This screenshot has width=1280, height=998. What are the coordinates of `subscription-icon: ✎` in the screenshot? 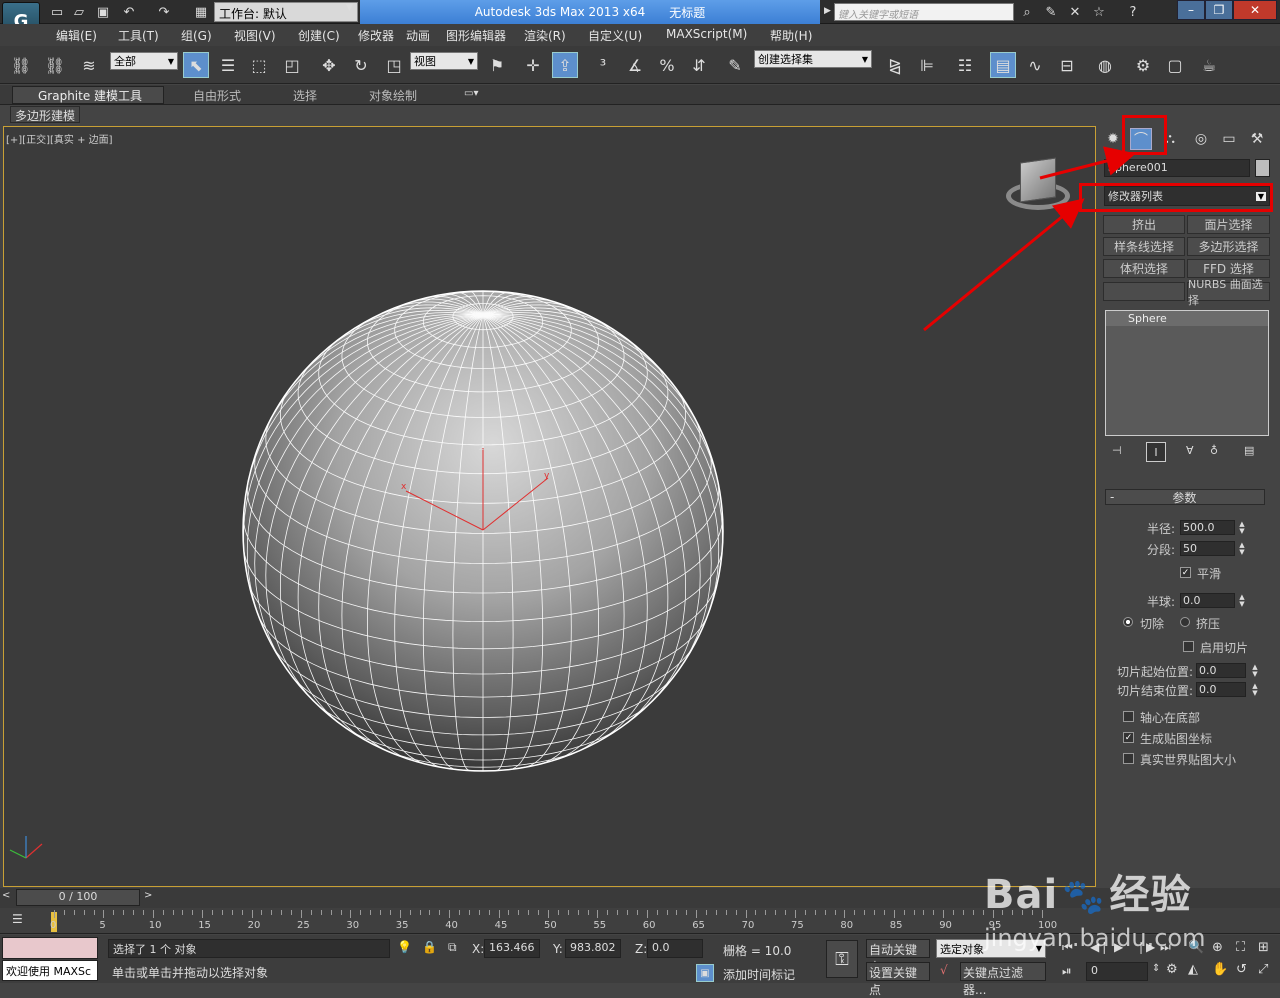 It's located at (1051, 12).